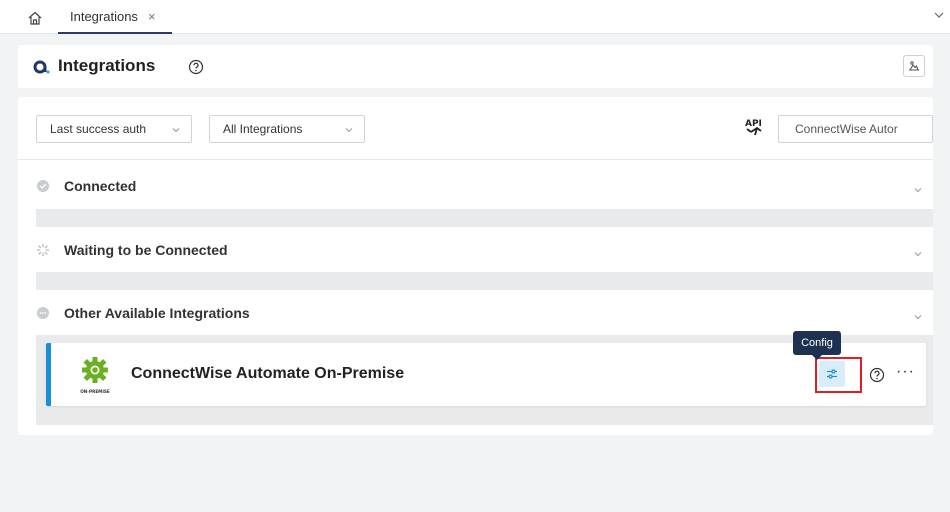 The image size is (950, 512). I want to click on tab-integrations: Integrations ×, so click(115, 17).